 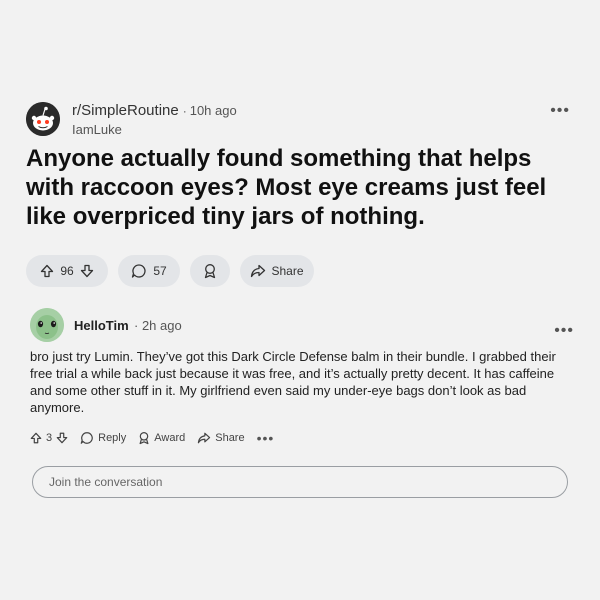 I want to click on comment-avatar, so click(x=47, y=325).